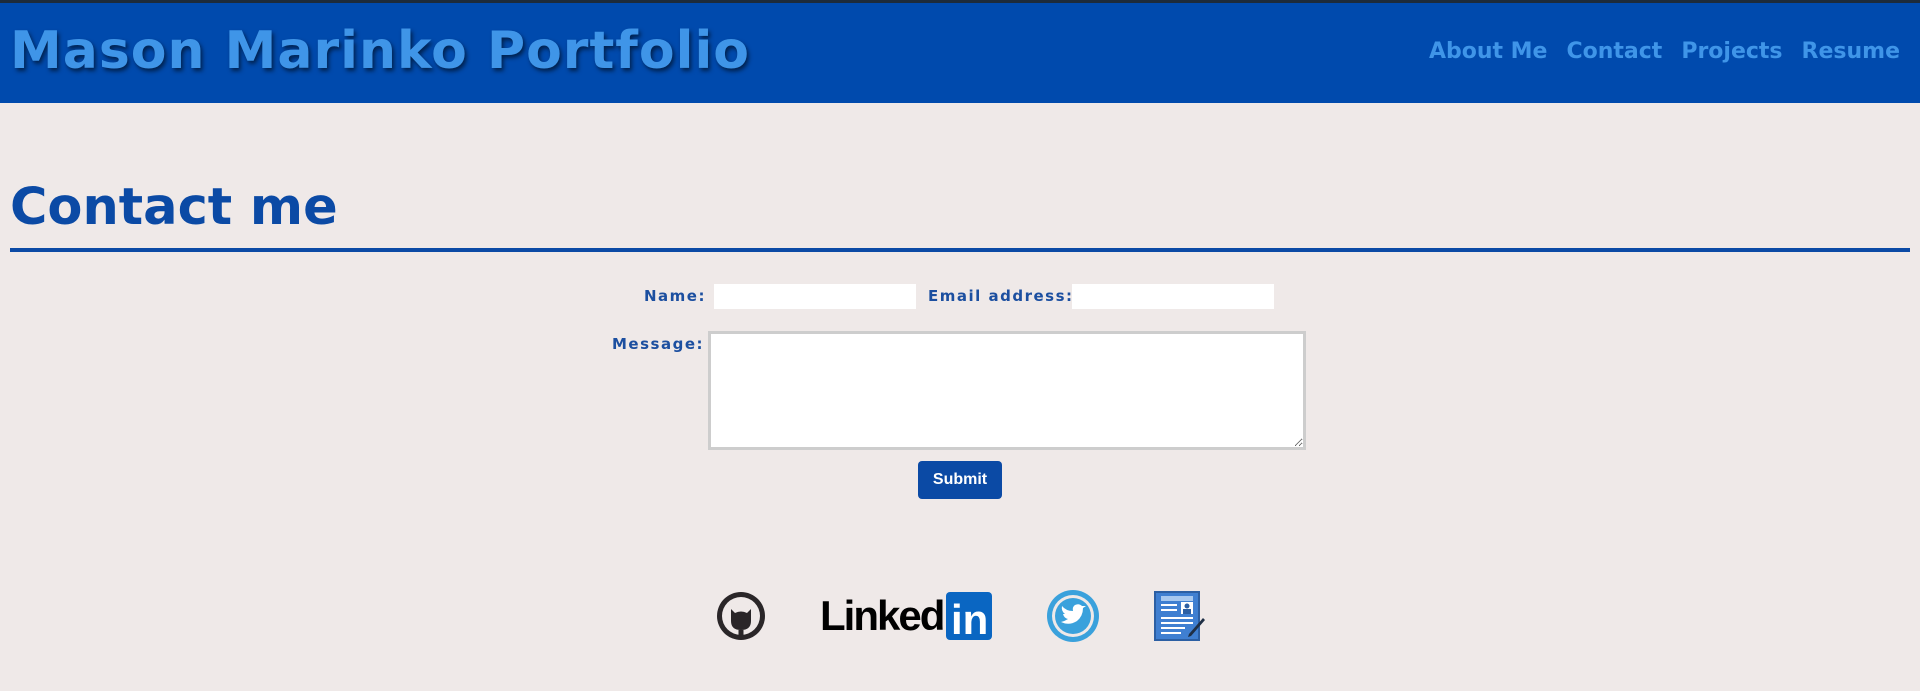  What do you see at coordinates (380, 51) in the screenshot?
I see `site-title: Mason Marinko Portfolio` at bounding box center [380, 51].